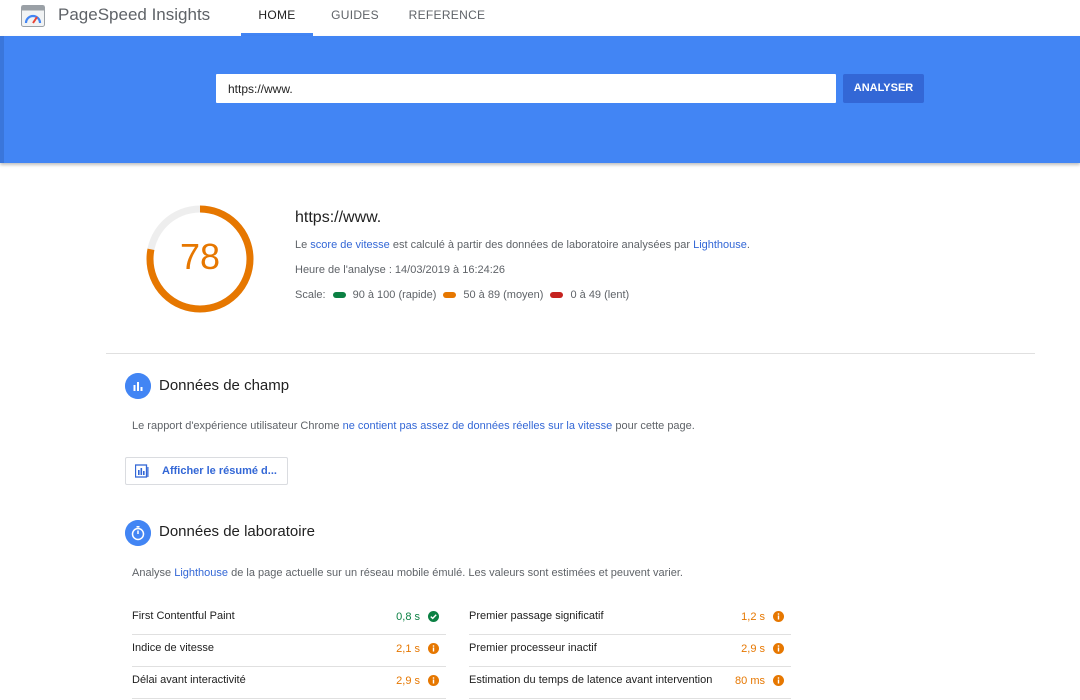 Image resolution: width=1080 pixels, height=700 pixels. What do you see at coordinates (536, 616) in the screenshot?
I see `metric-label: Premier passage significatif` at bounding box center [536, 616].